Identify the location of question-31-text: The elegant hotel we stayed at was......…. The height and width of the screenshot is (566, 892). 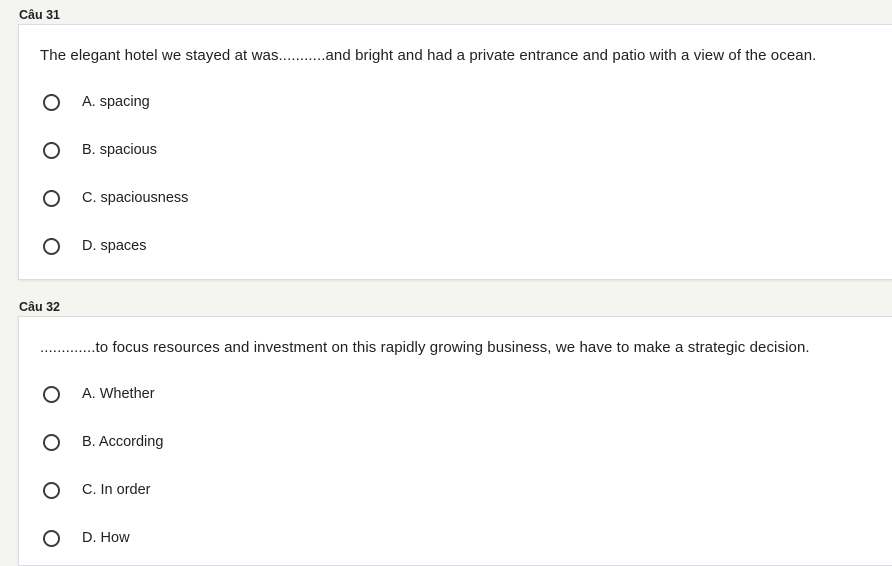
(428, 55).